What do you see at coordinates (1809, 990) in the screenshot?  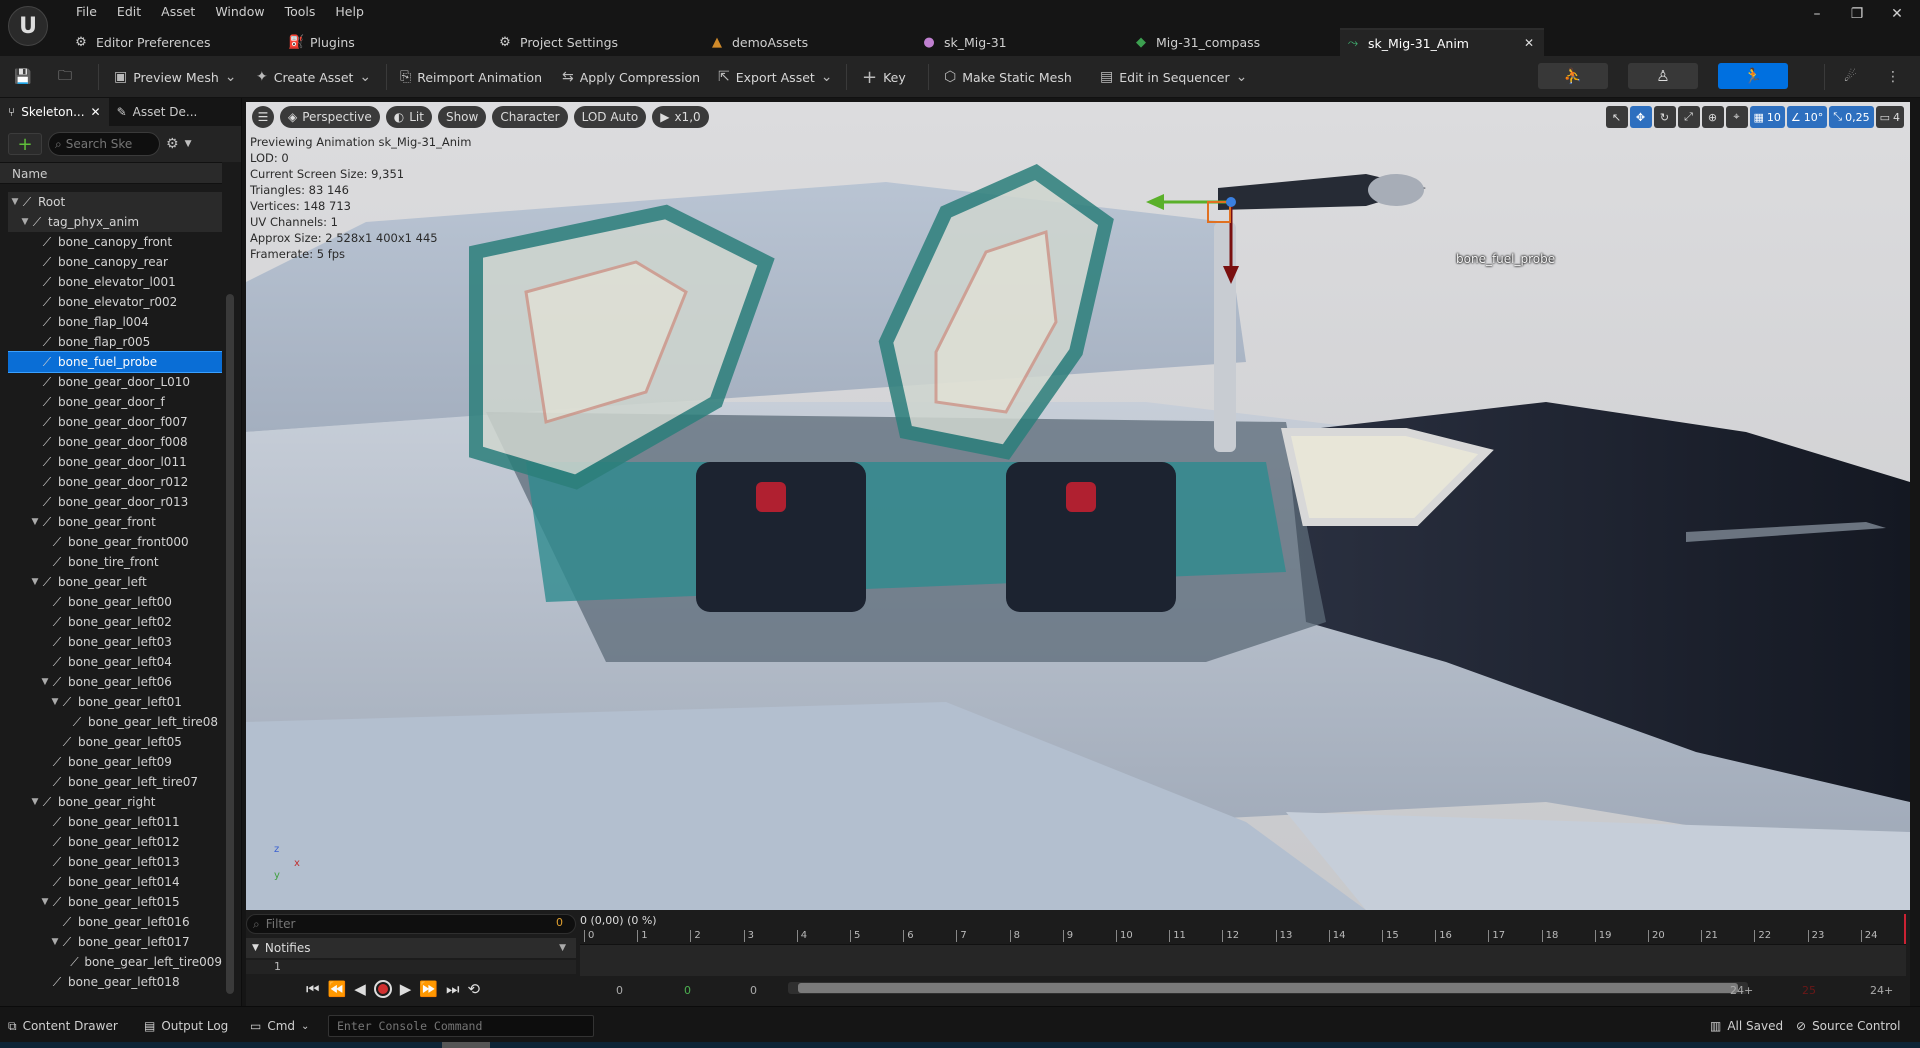 I see `selection-end: 25` at bounding box center [1809, 990].